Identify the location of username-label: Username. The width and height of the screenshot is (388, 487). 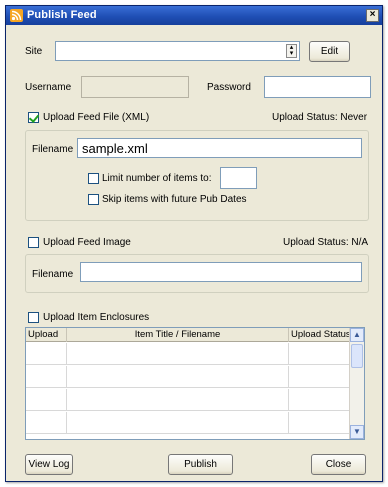
(48, 87).